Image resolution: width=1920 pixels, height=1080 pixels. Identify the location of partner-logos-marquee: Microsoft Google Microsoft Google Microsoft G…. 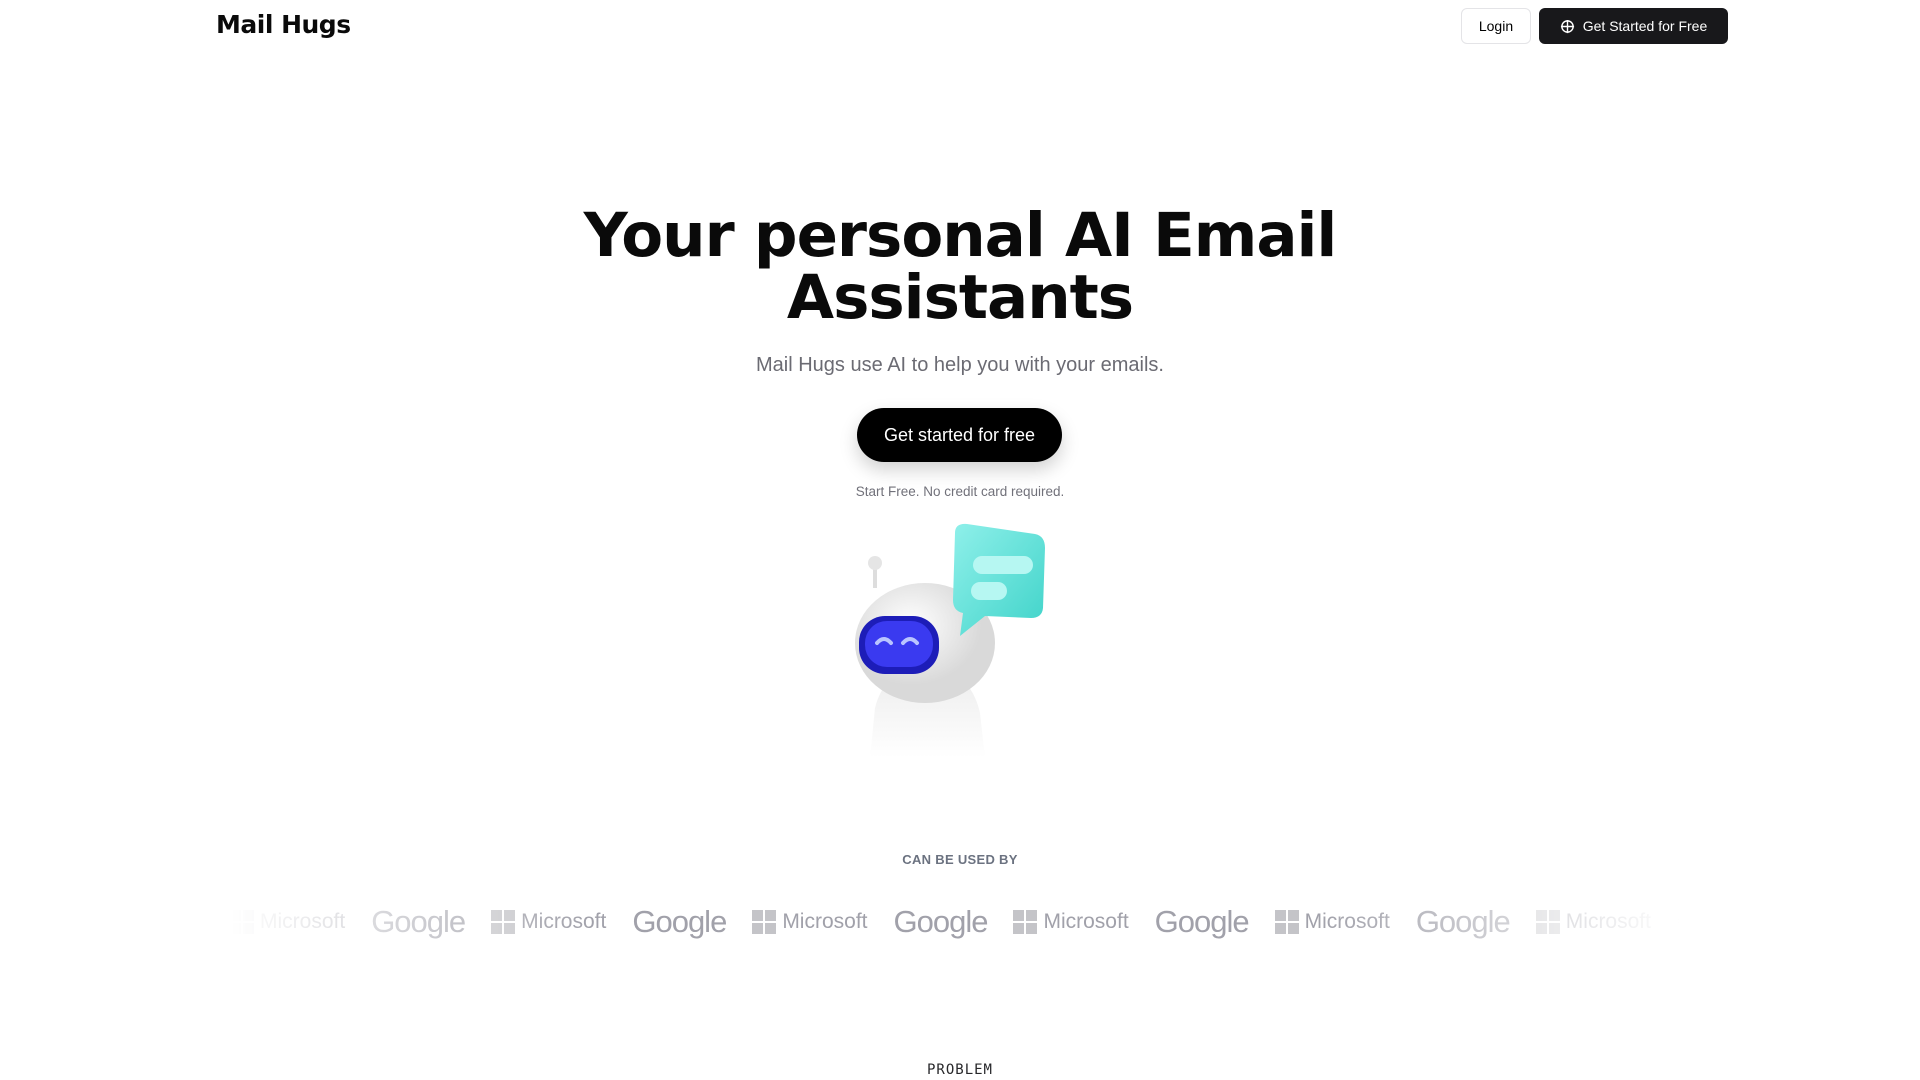
(955, 922).